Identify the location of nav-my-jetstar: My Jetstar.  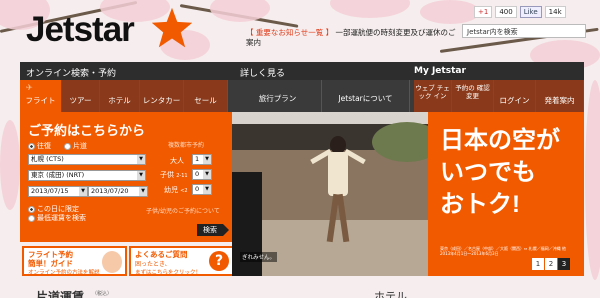
(440, 71).